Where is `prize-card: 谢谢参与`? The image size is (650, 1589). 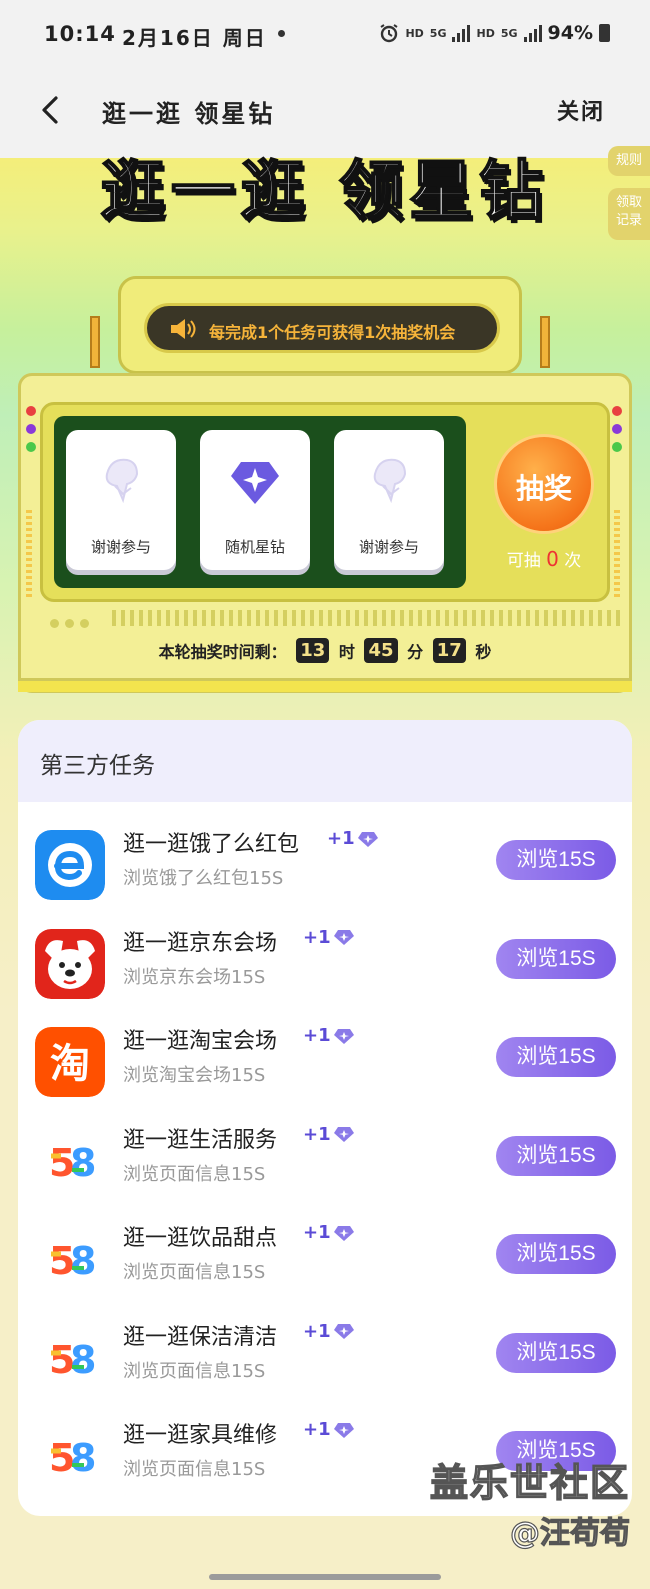
prize-card: 谢谢参与 is located at coordinates (389, 500).